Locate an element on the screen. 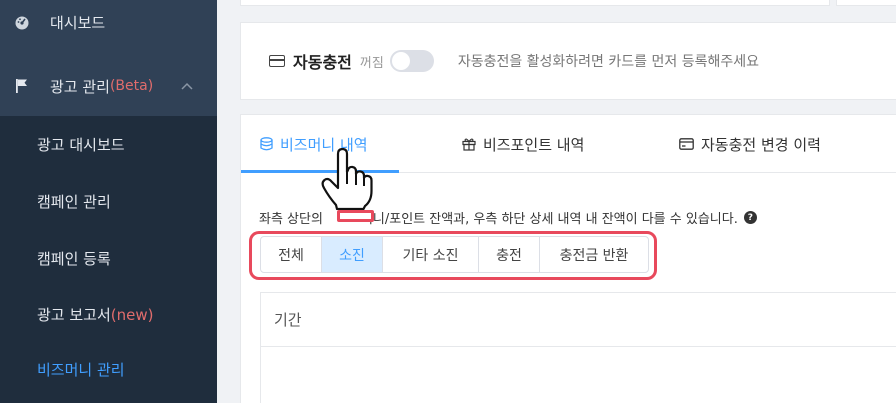 Image resolution: width=896 pixels, height=403 pixels. filter-button-group: 전체 소진 기타 소진 충전 충전금 반환 is located at coordinates (454, 254).